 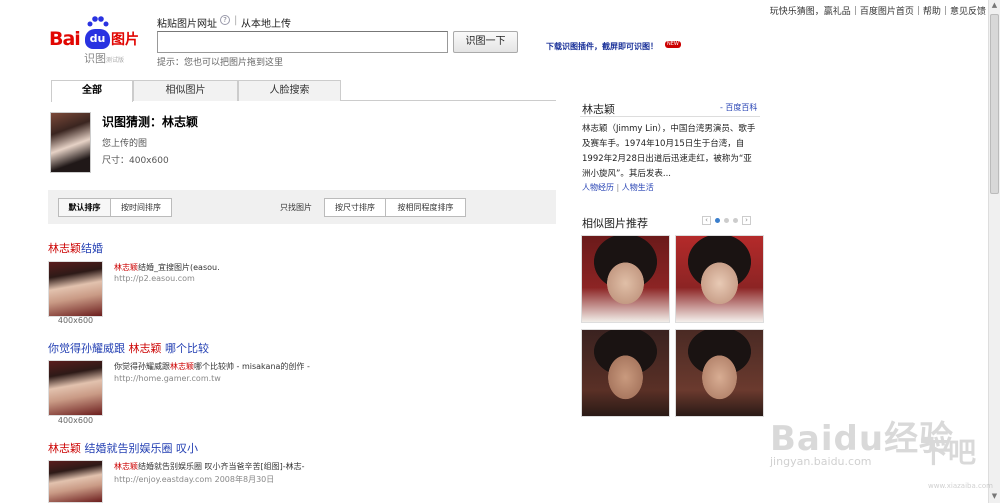 What do you see at coordinates (252, 366) in the screenshot?
I see `result-description-text: 哪个比较帅 - misakana的创作 -` at bounding box center [252, 366].